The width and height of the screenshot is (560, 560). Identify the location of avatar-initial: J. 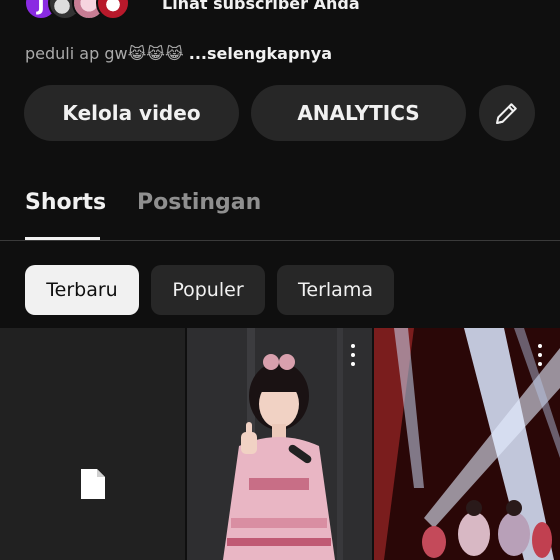
(41, 7).